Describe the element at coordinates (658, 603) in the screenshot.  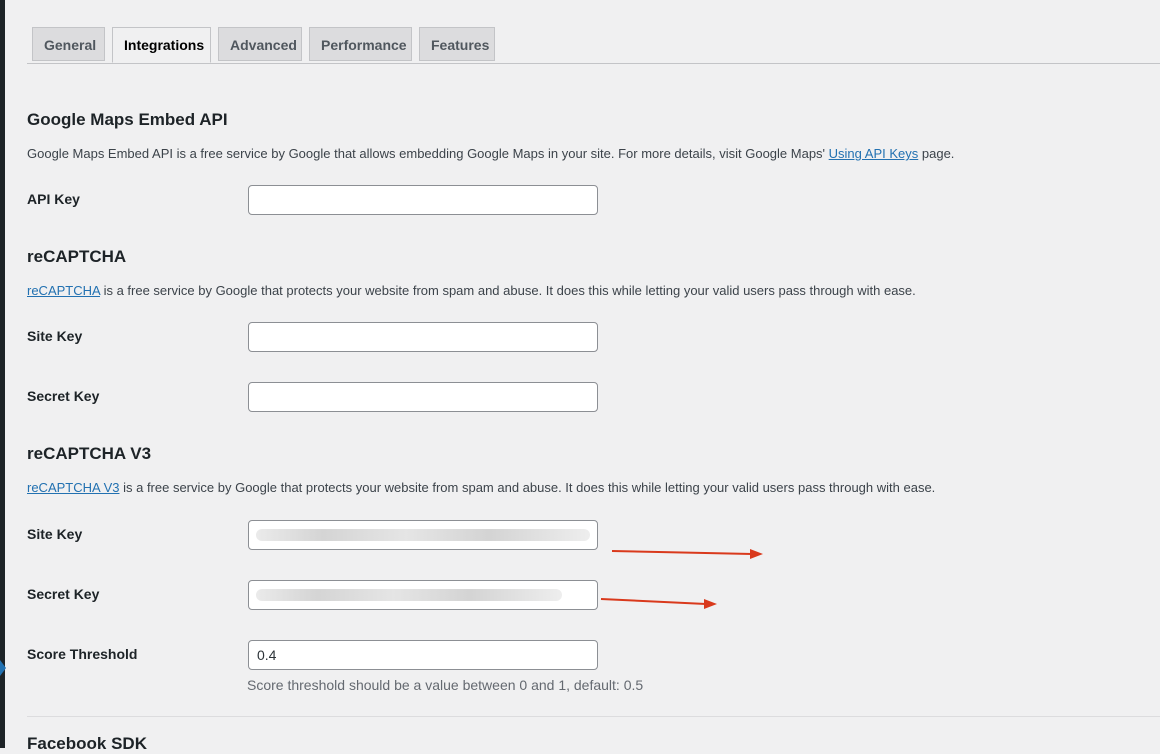
I see `annotation-arrow-secret-key` at that location.